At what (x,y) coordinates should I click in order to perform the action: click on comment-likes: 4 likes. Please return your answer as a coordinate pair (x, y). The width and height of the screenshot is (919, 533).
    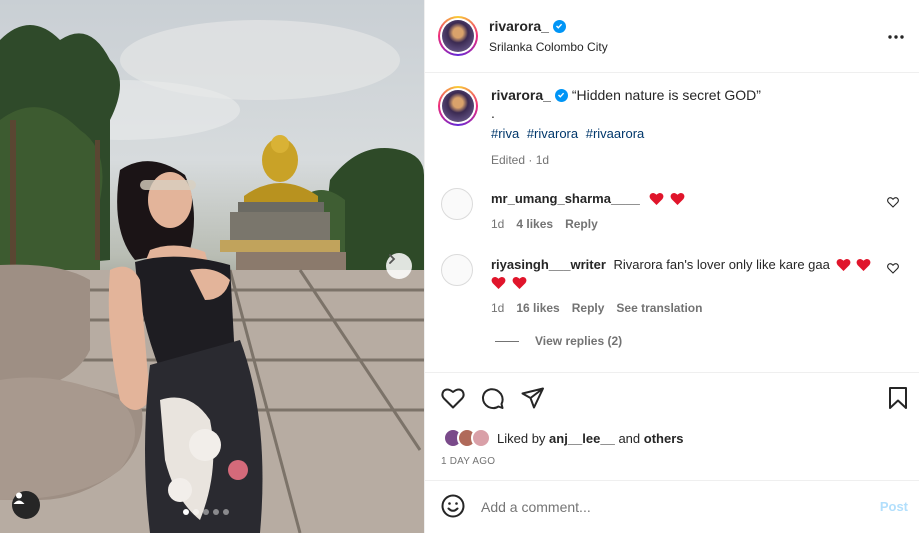
    Looking at the image, I should click on (534, 224).